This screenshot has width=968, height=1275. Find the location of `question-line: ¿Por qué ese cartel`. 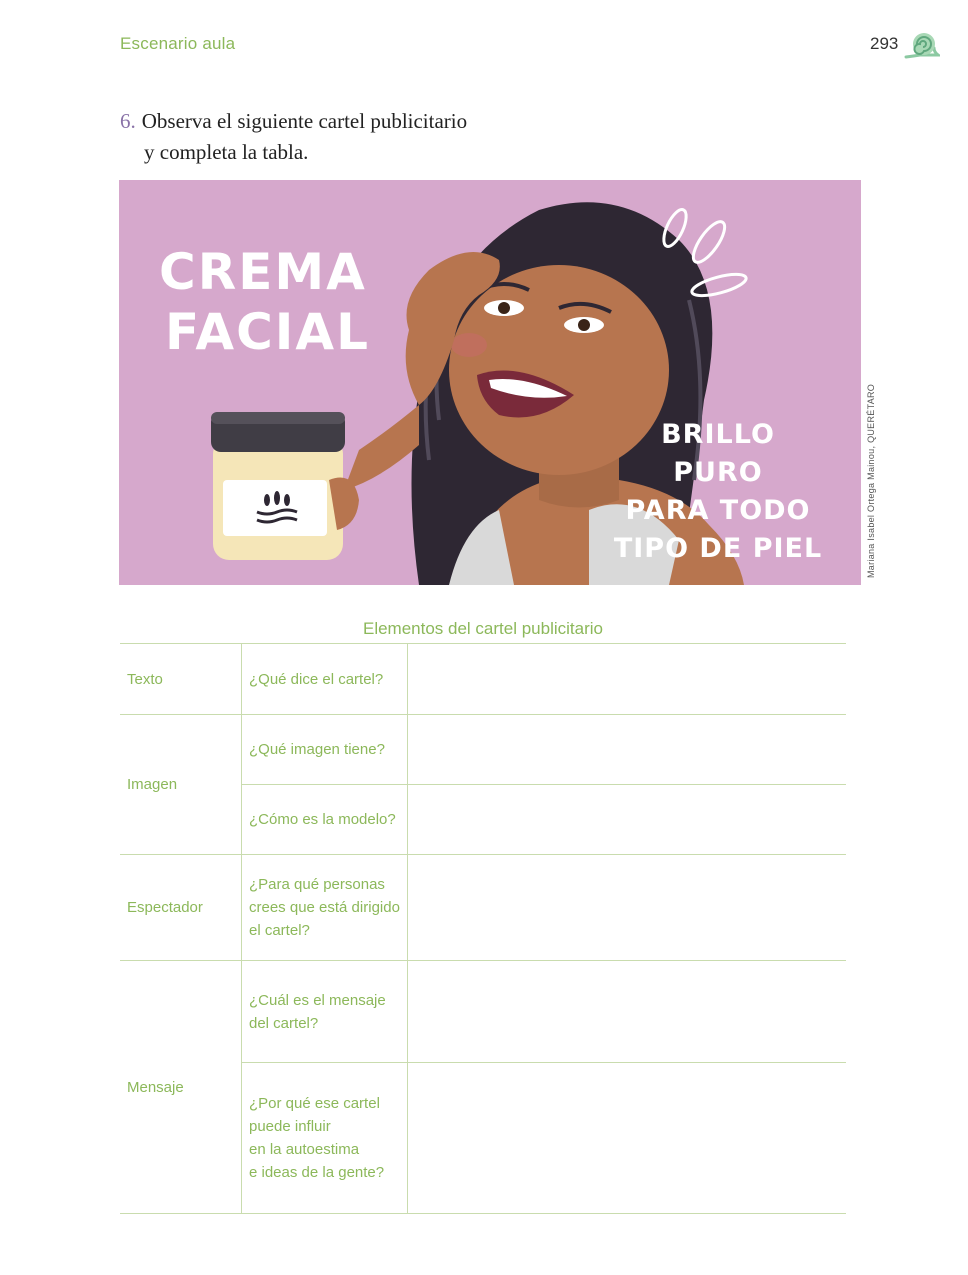

question-line: ¿Por qué ese cartel is located at coordinates (314, 1103).